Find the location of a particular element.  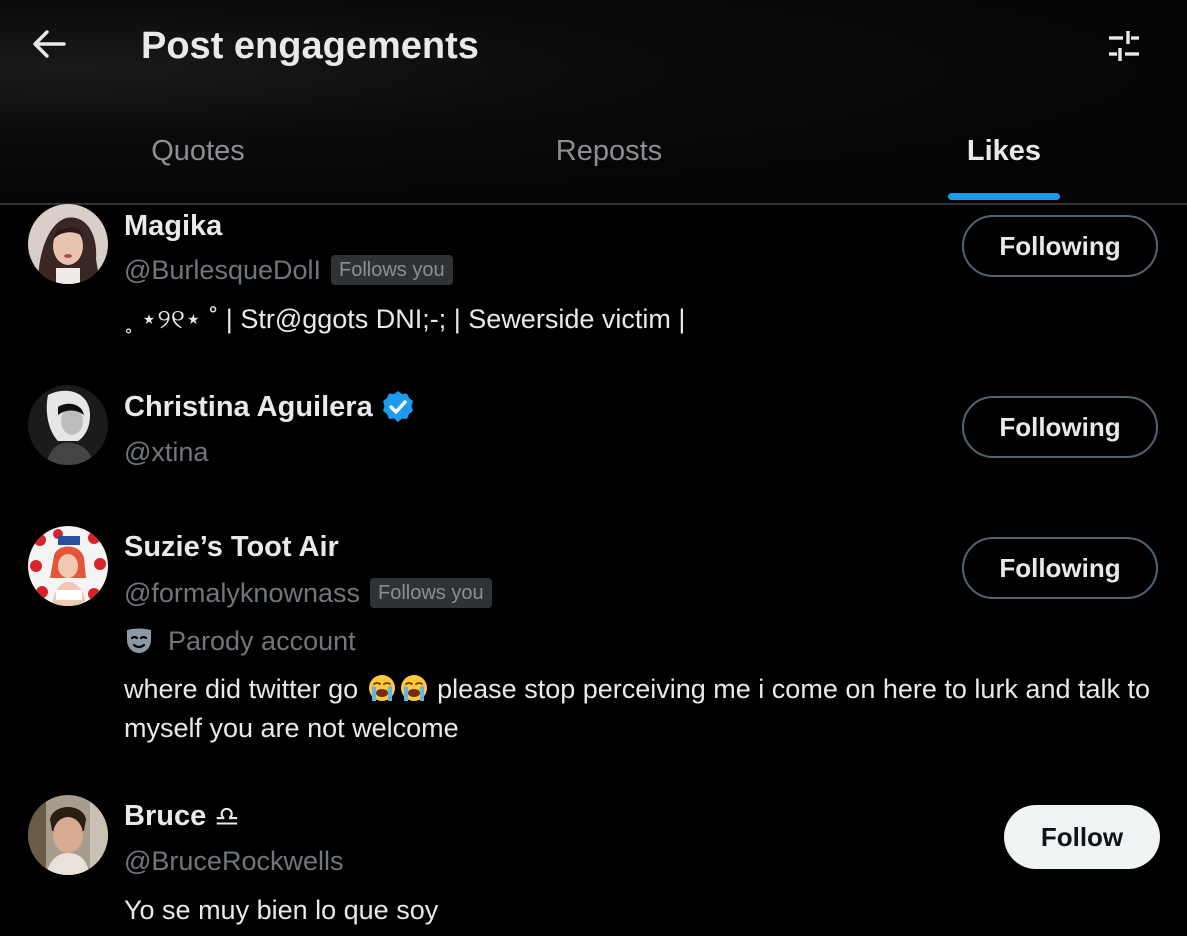

user-name: Bruce ♎ is located at coordinates (181, 816).